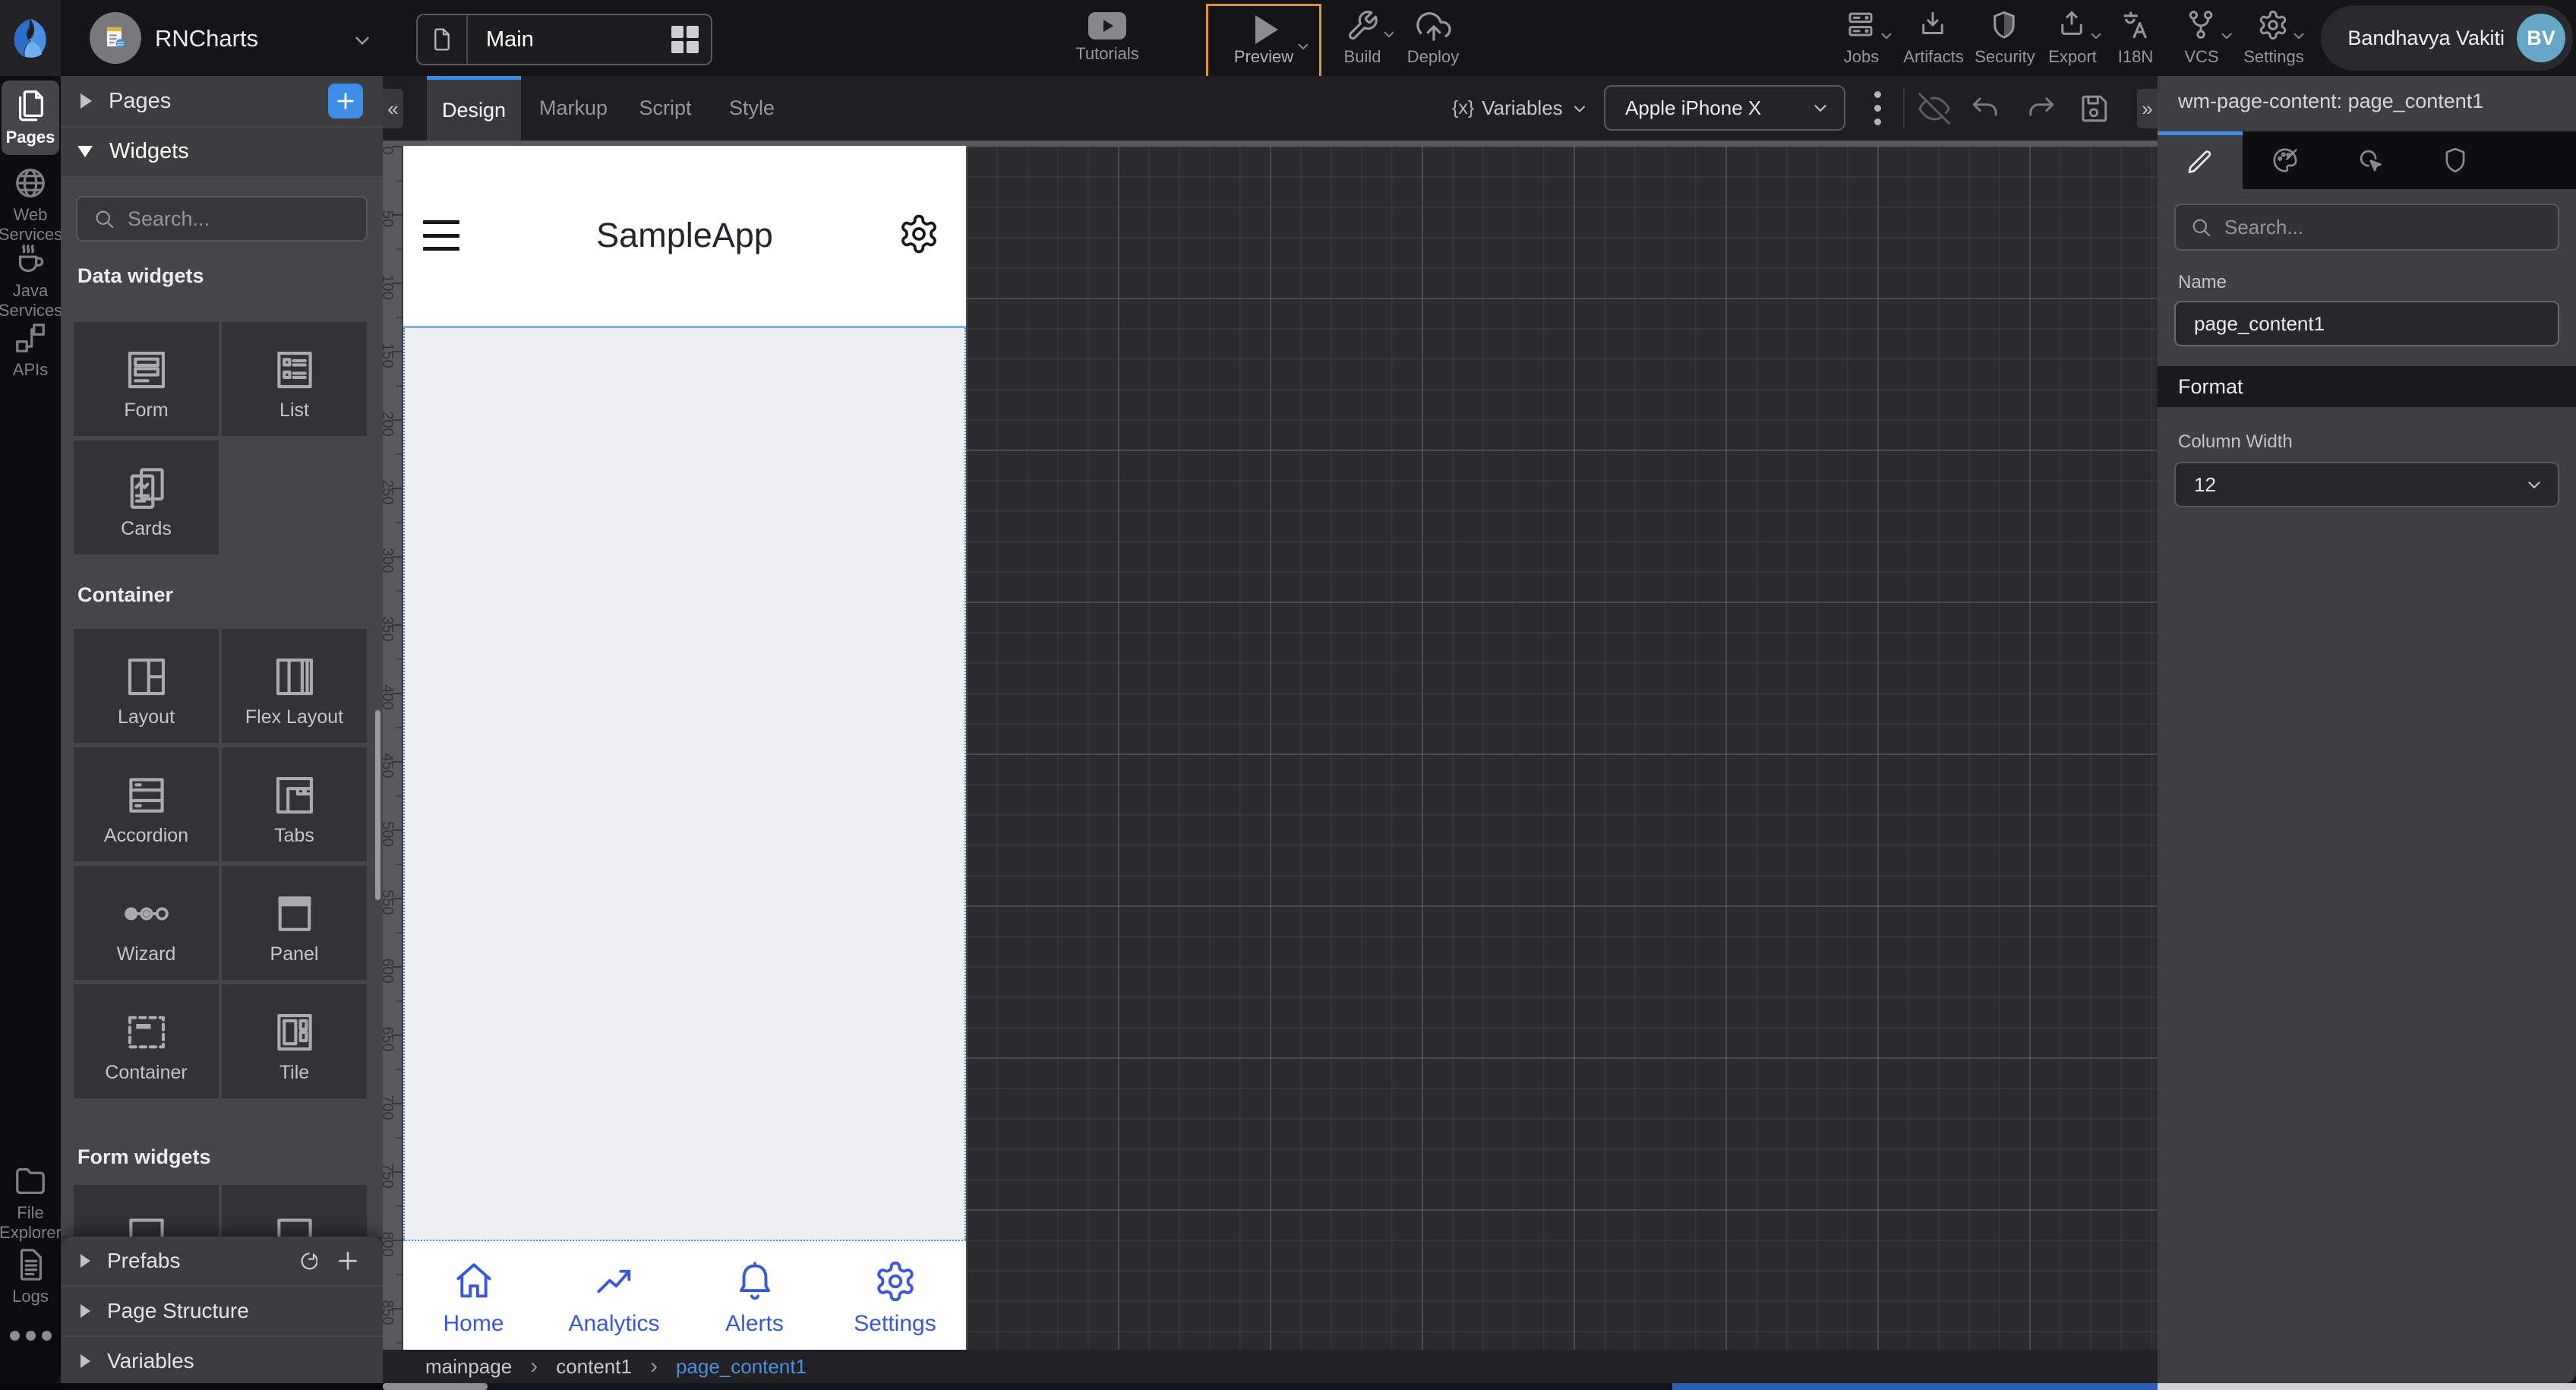 Image resolution: width=2576 pixels, height=1390 pixels. Describe the element at coordinates (1878, 108) in the screenshot. I see `canvas-more-menu` at that location.